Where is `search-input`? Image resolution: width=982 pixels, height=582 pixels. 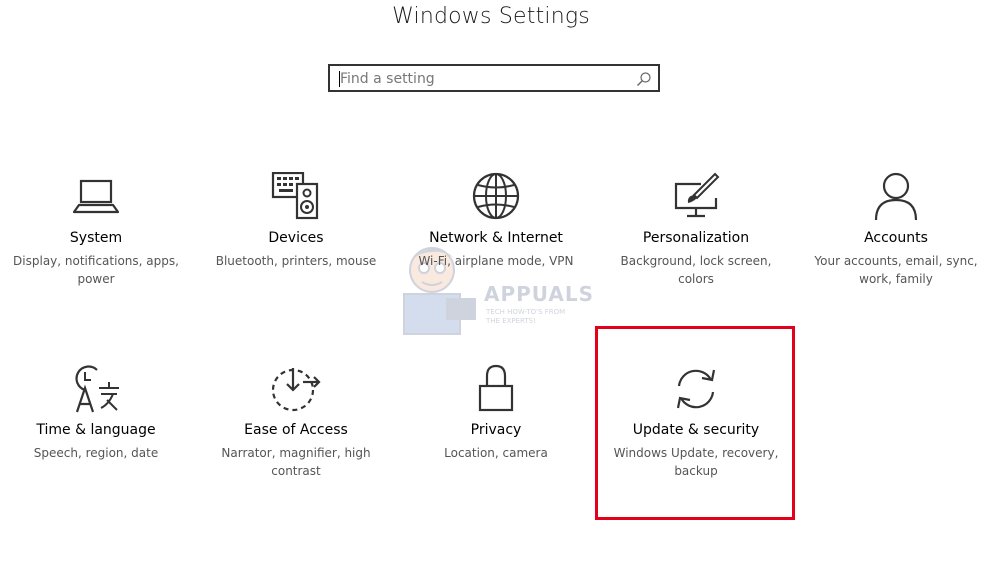 search-input is located at coordinates (485, 79).